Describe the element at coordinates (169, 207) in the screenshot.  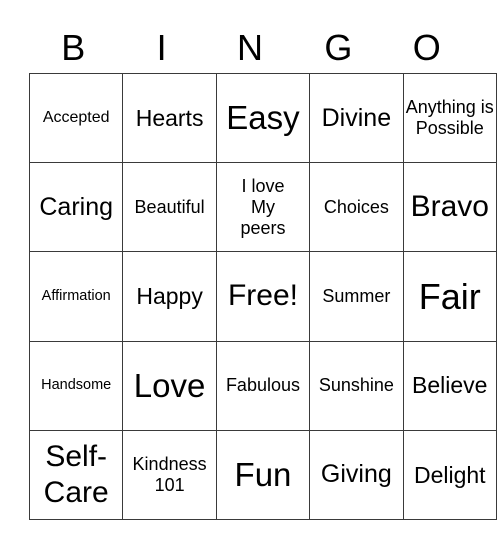
I see `bingo-cell: Beautiful` at that location.